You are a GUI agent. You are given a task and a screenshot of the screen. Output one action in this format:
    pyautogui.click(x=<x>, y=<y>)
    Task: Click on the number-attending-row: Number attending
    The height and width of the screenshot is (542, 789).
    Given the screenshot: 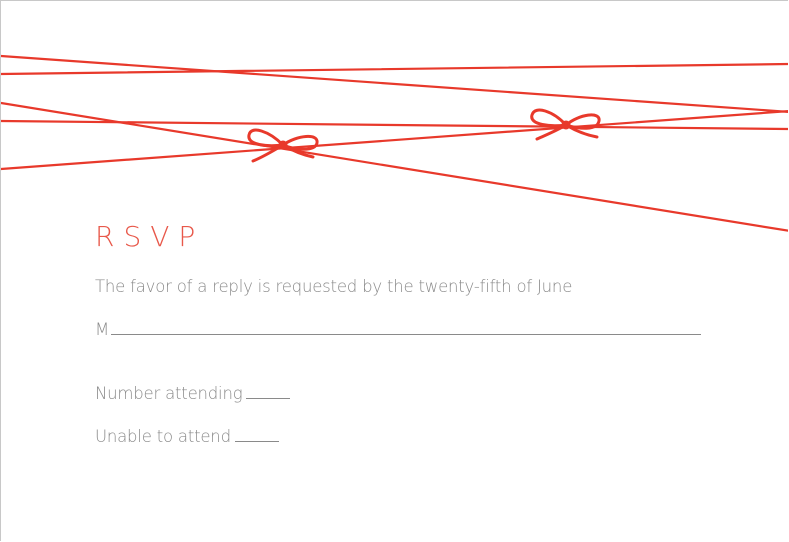 What is the action you would take?
    pyautogui.click(x=193, y=393)
    